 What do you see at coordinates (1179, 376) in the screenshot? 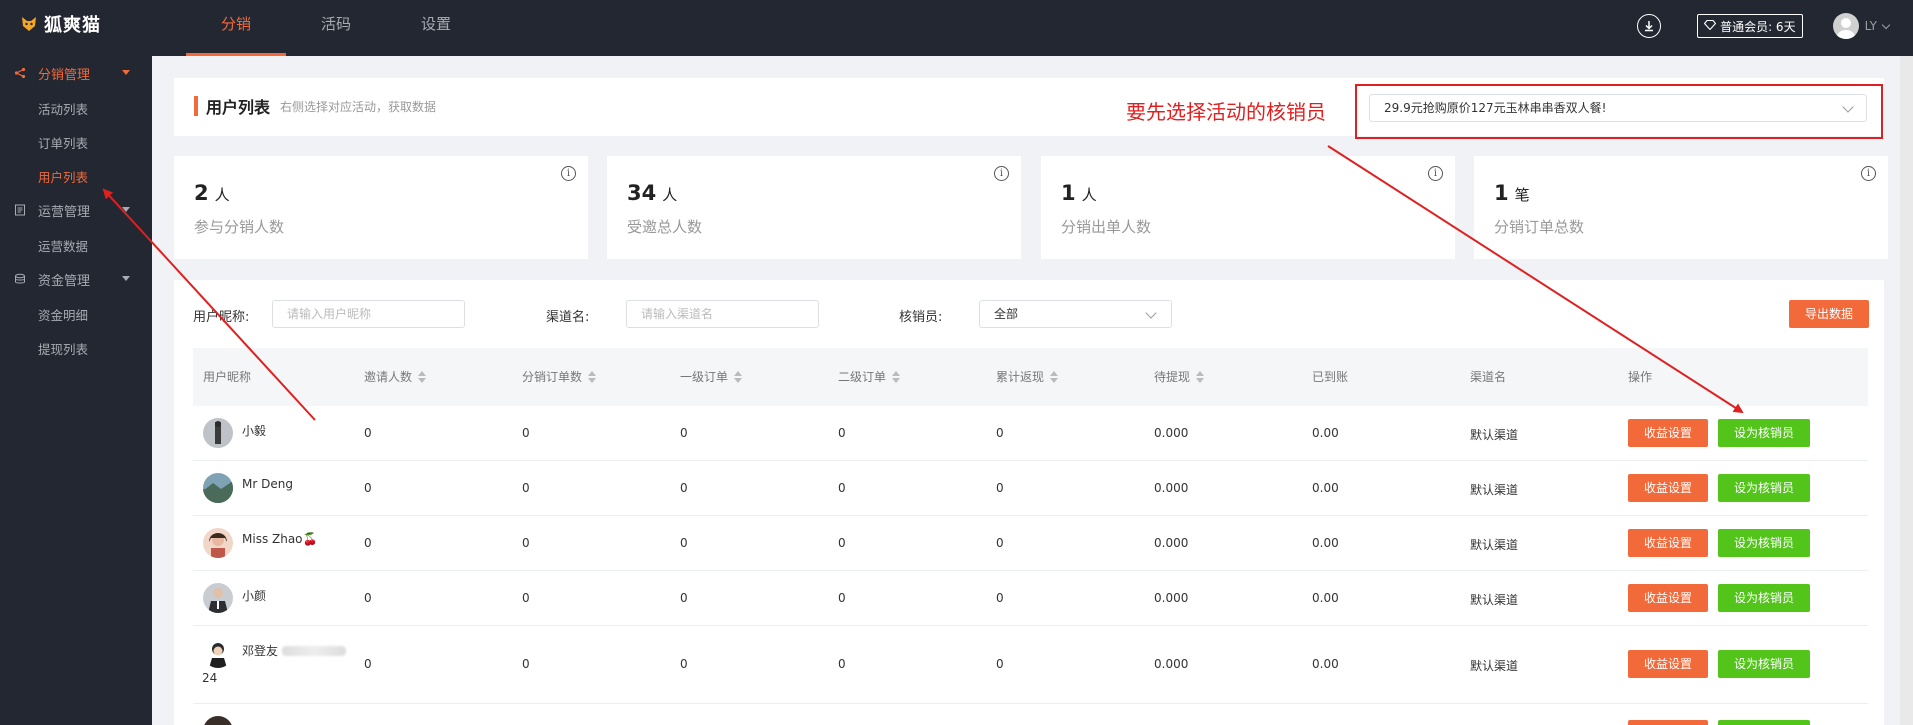
I see `column-header-pending: 待提现` at bounding box center [1179, 376].